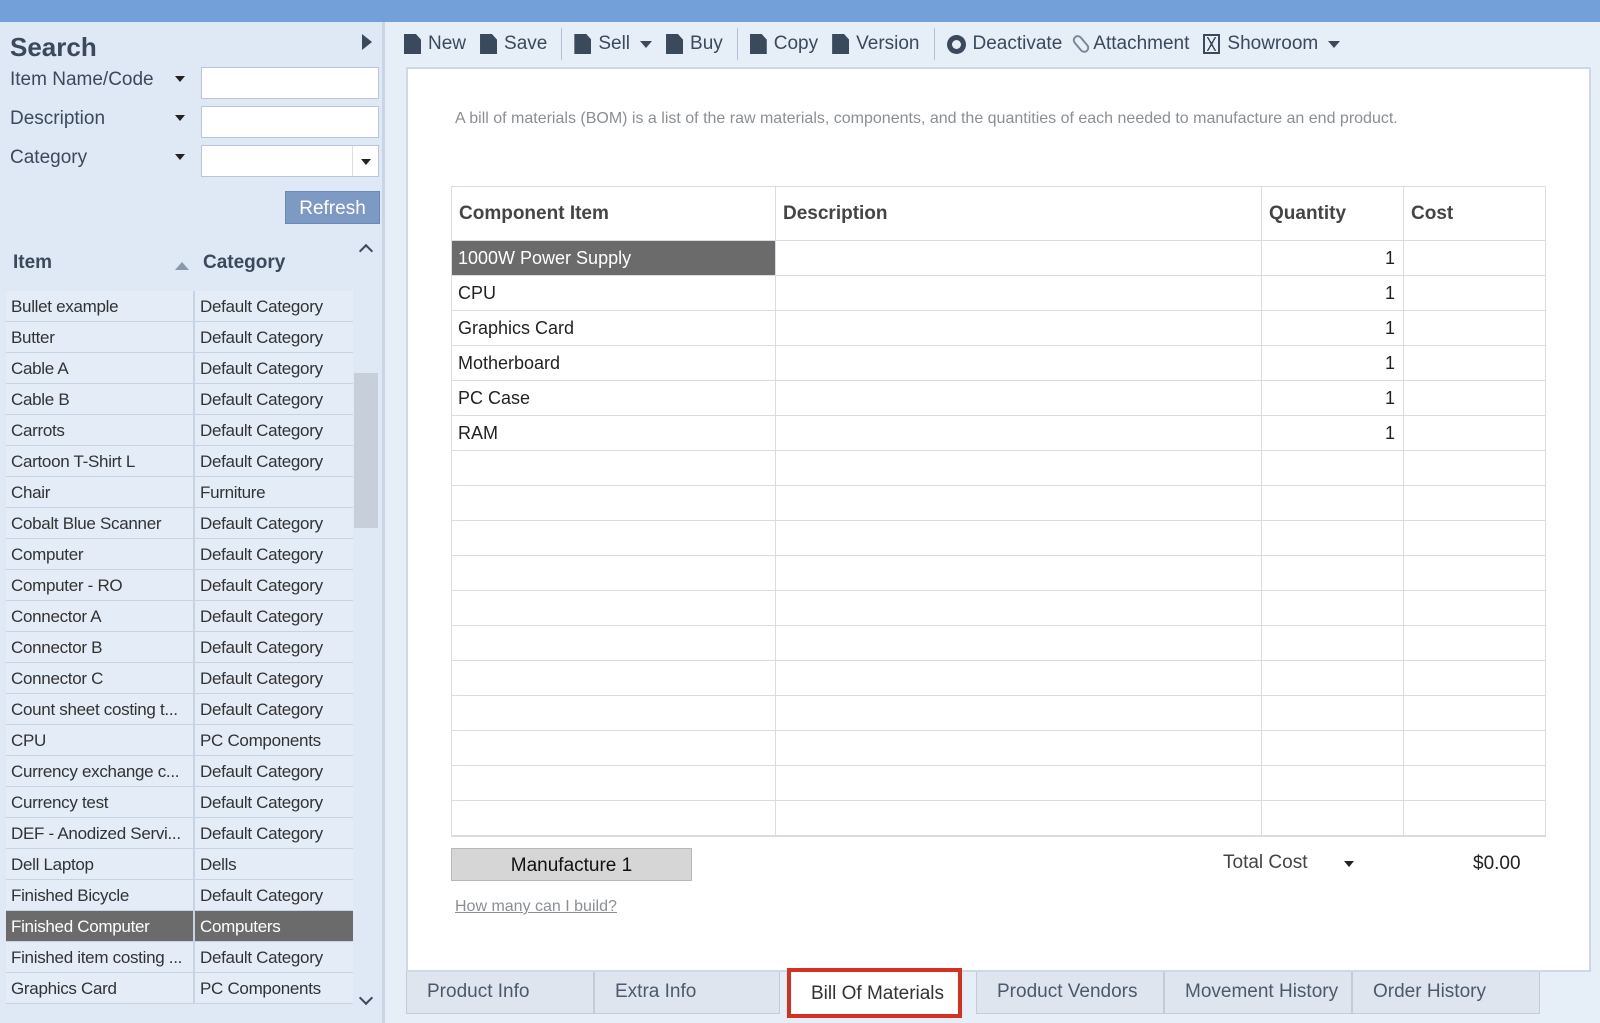 This screenshot has height=1023, width=1600. Describe the element at coordinates (1260, 44) in the screenshot. I see `showroom-button: Showroom` at that location.